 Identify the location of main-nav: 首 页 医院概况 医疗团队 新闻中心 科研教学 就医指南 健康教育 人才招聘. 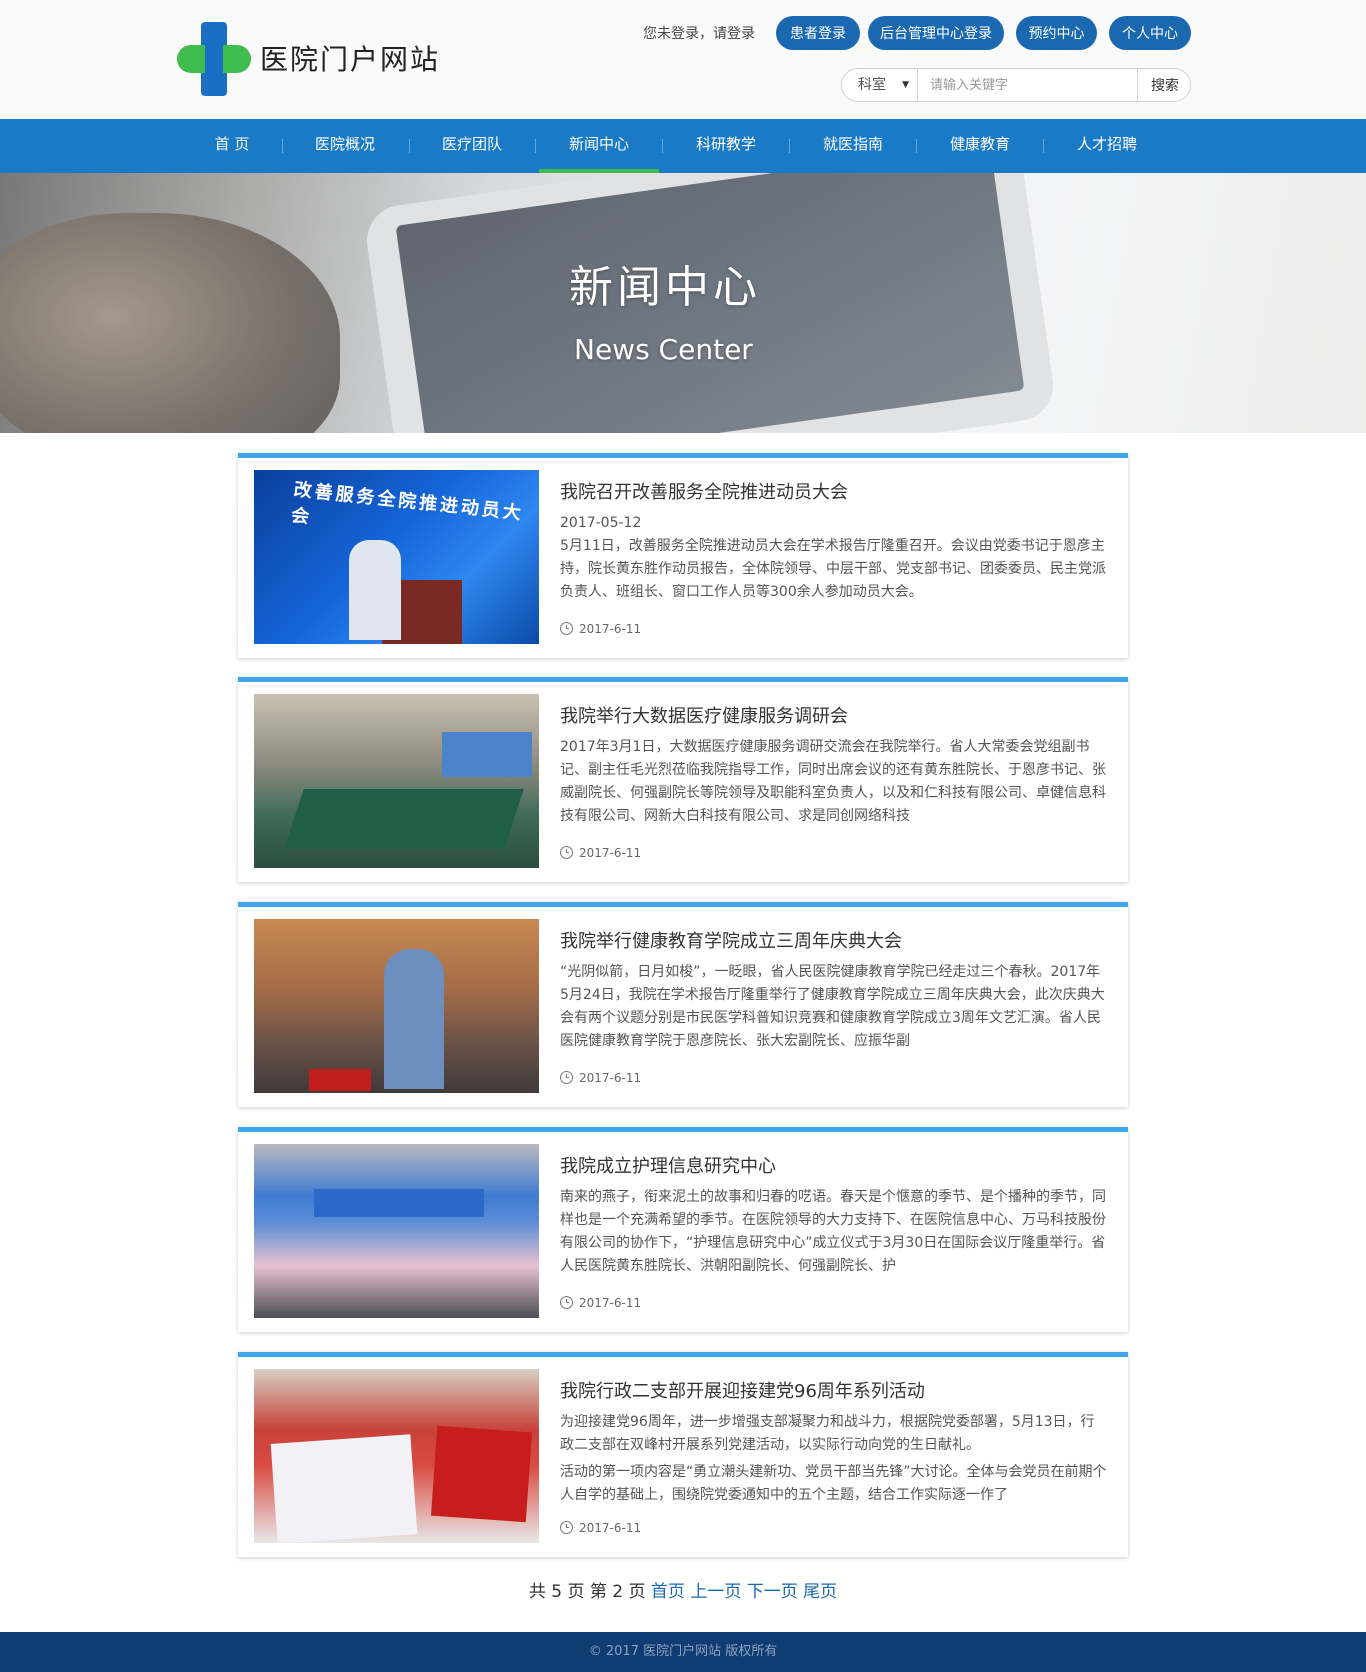
(683, 146).